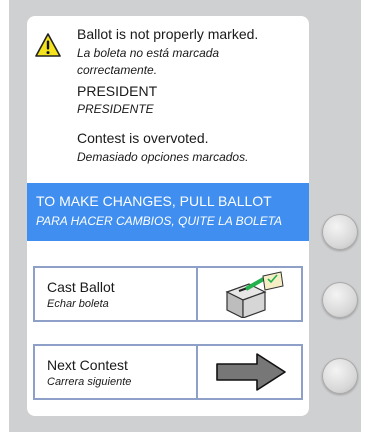 The width and height of the screenshot is (373, 432). I want to click on cast-ballot-label-spanish: Echar boleta, so click(78, 304).